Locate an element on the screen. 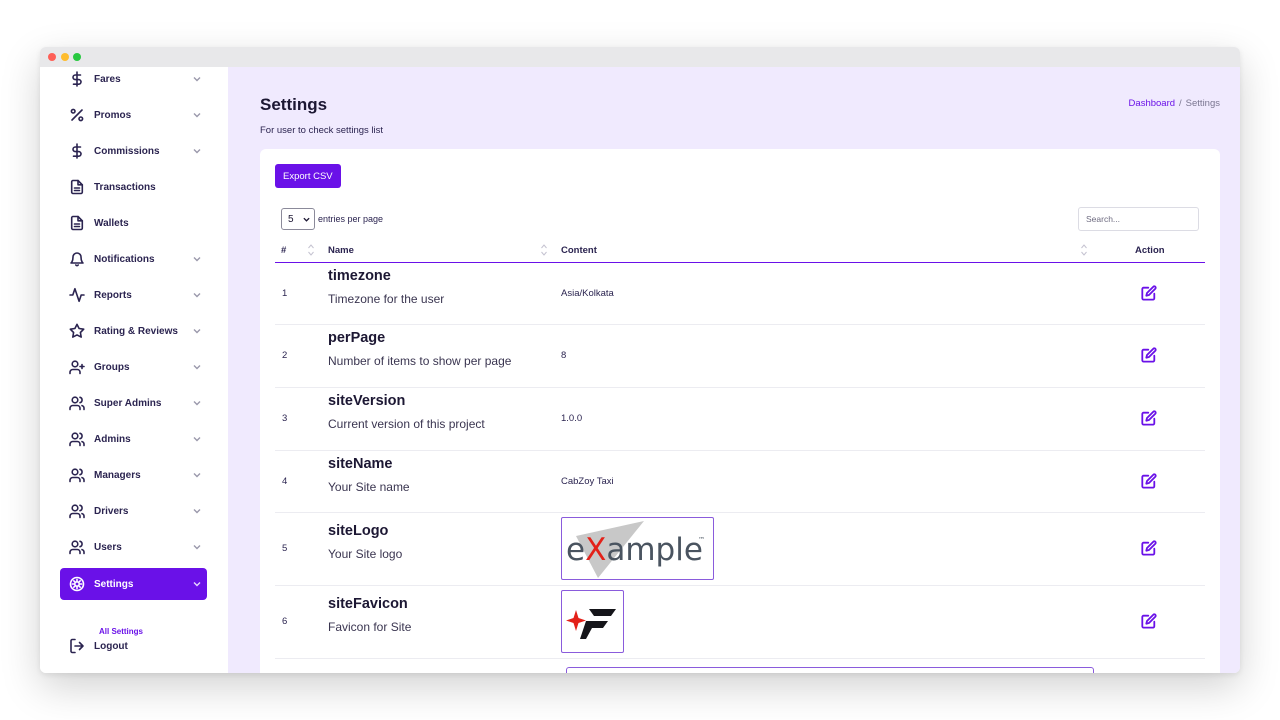 This screenshot has width=1280, height=720. setting-name-cell: siteFavicon Favicon for Site is located at coordinates (369, 615).